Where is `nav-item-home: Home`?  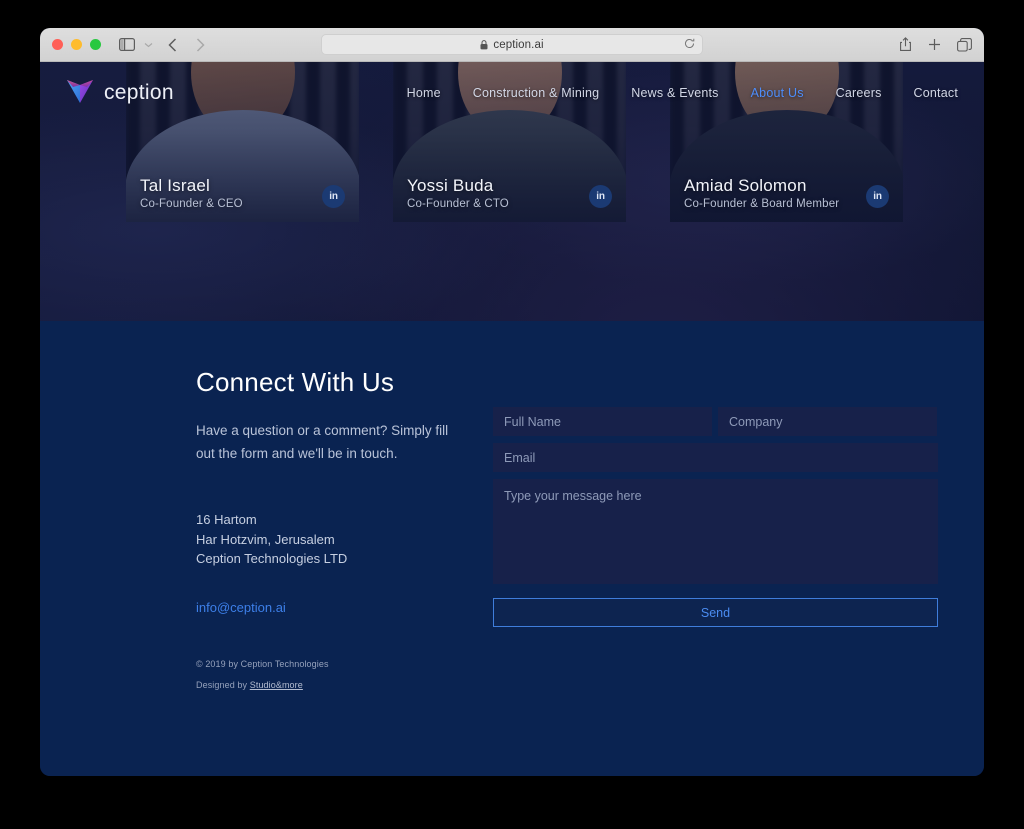 nav-item-home: Home is located at coordinates (424, 93).